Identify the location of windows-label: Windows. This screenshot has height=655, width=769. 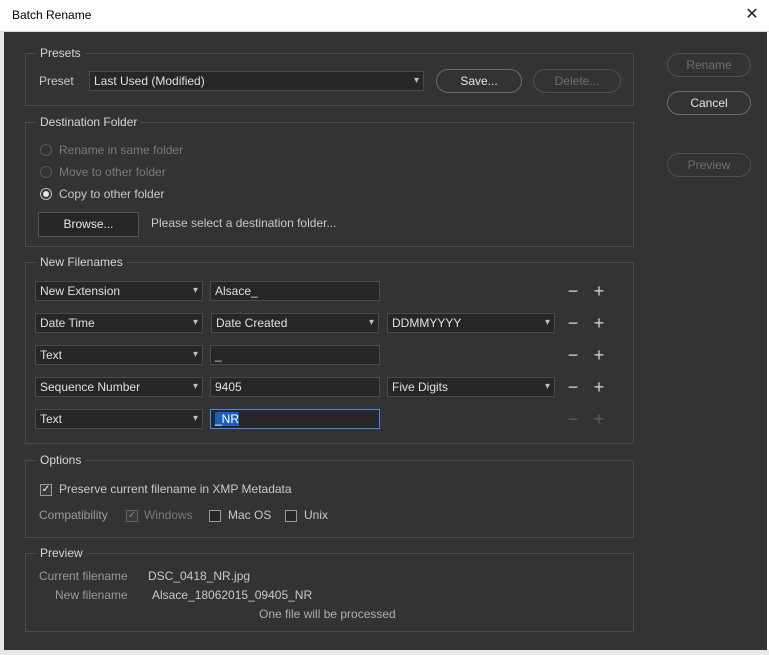
(168, 515).